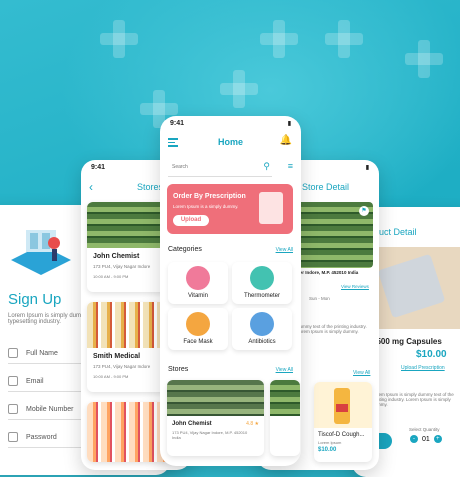 Image resolution: width=460 pixels, height=477 pixels. What do you see at coordinates (407, 341) in the screenshot?
I see `product-name: l 500 mg Capsules` at bounding box center [407, 341].